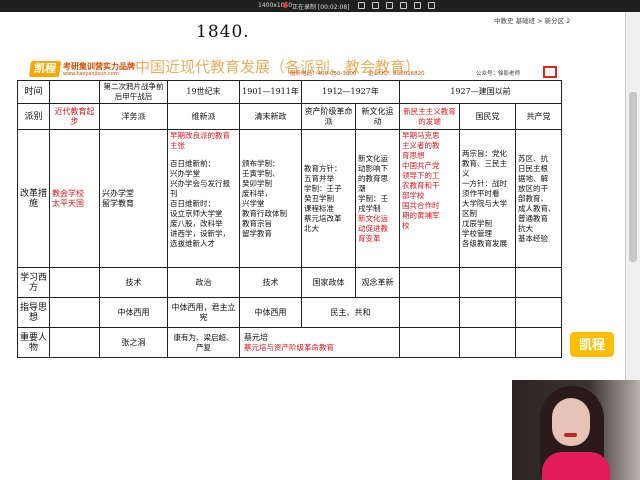 The width and height of the screenshot is (640, 480). I want to click on guide-xinminzhu, so click(429, 312).